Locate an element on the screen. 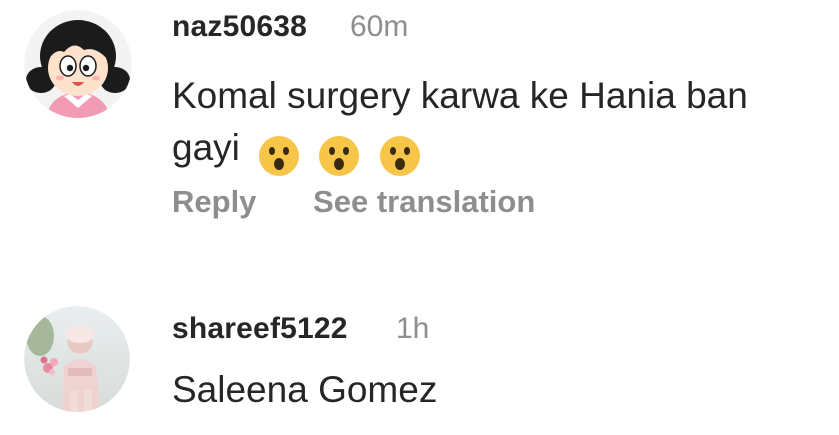  photo-avatar-icon is located at coordinates (77, 359).